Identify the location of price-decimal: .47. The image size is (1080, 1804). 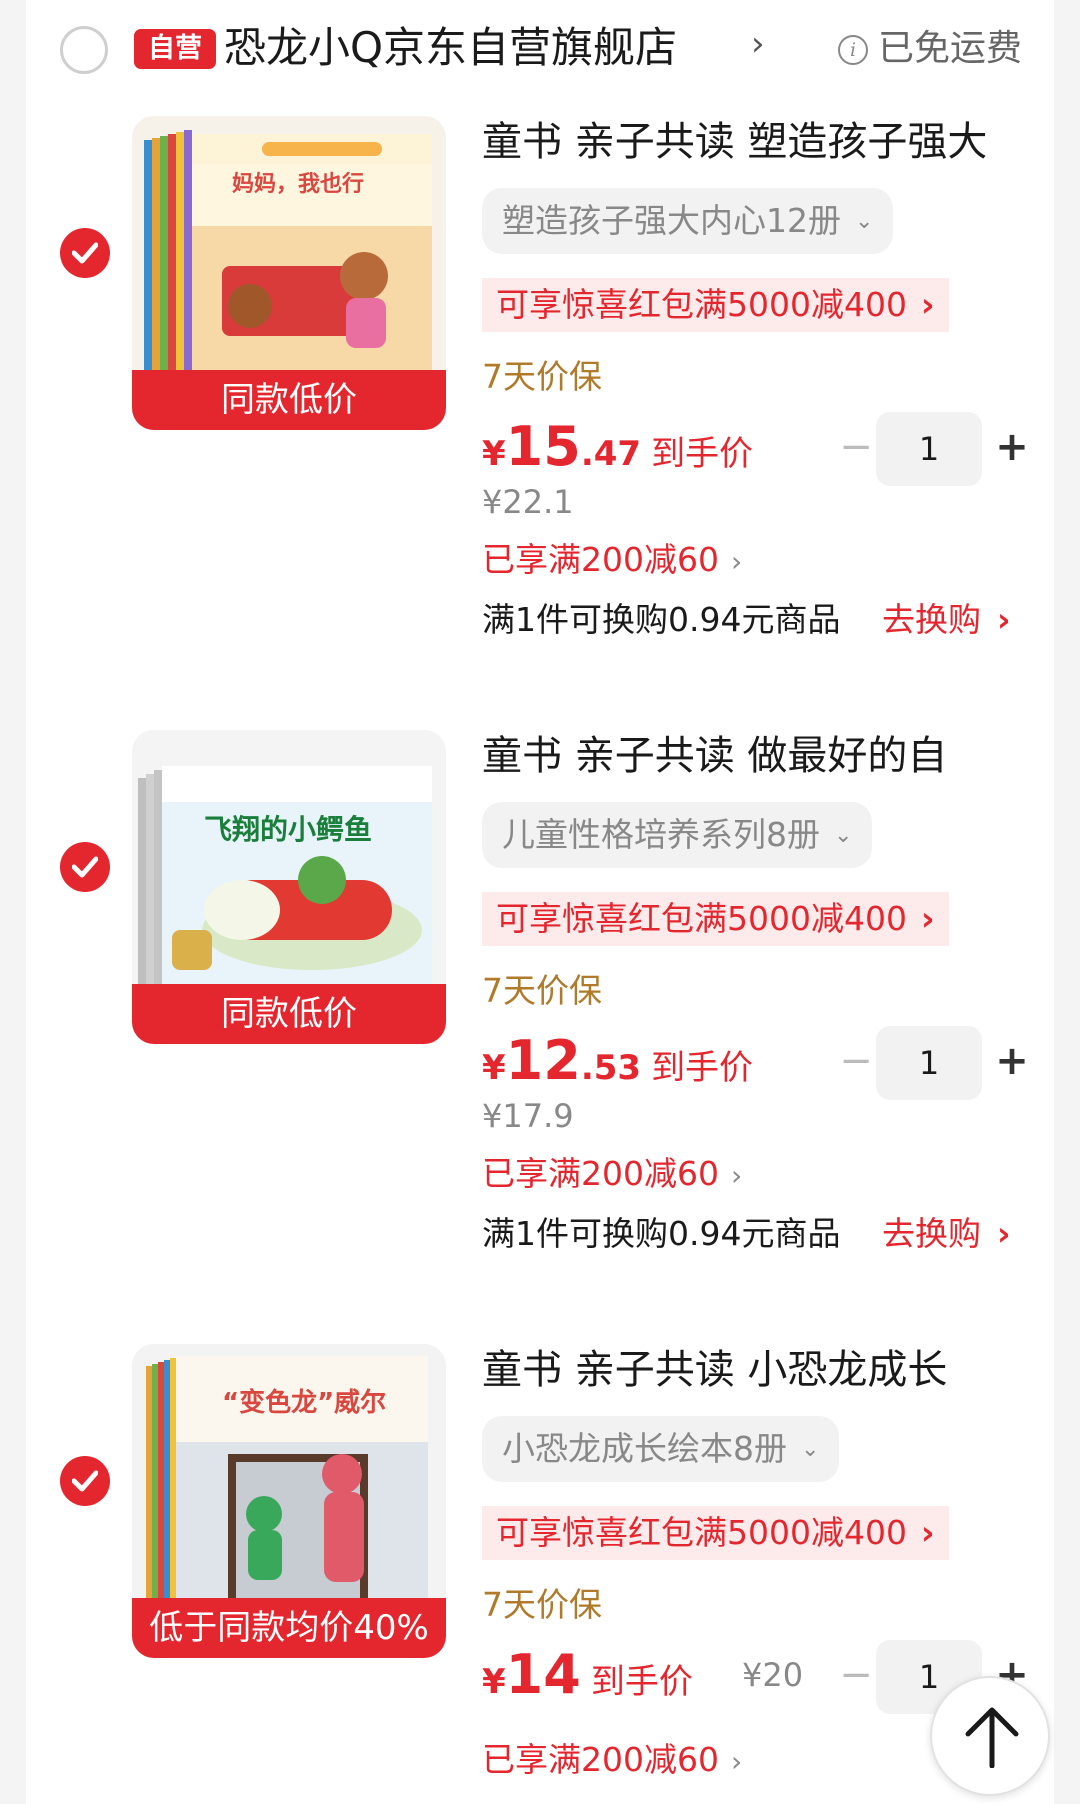
(611, 454).